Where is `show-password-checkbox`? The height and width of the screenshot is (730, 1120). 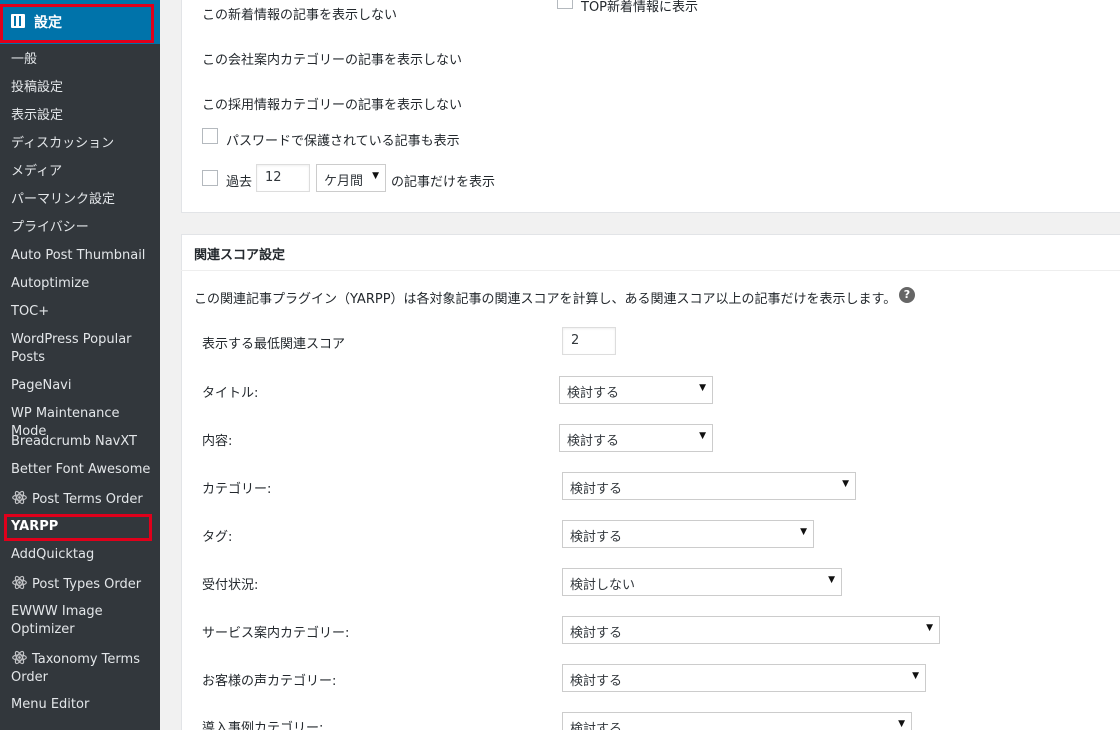 show-password-checkbox is located at coordinates (210, 136).